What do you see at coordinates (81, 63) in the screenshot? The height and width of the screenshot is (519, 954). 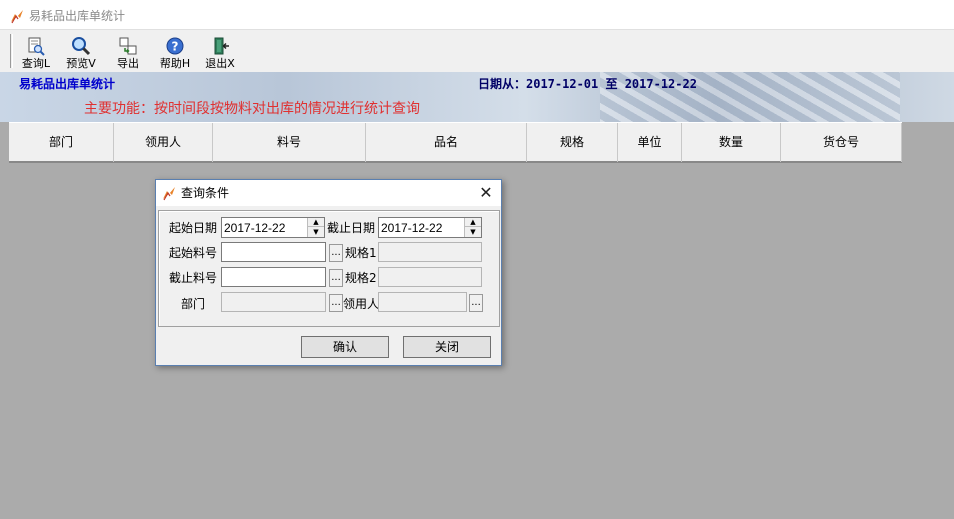 I see `preview-button-label: 预览V` at bounding box center [81, 63].